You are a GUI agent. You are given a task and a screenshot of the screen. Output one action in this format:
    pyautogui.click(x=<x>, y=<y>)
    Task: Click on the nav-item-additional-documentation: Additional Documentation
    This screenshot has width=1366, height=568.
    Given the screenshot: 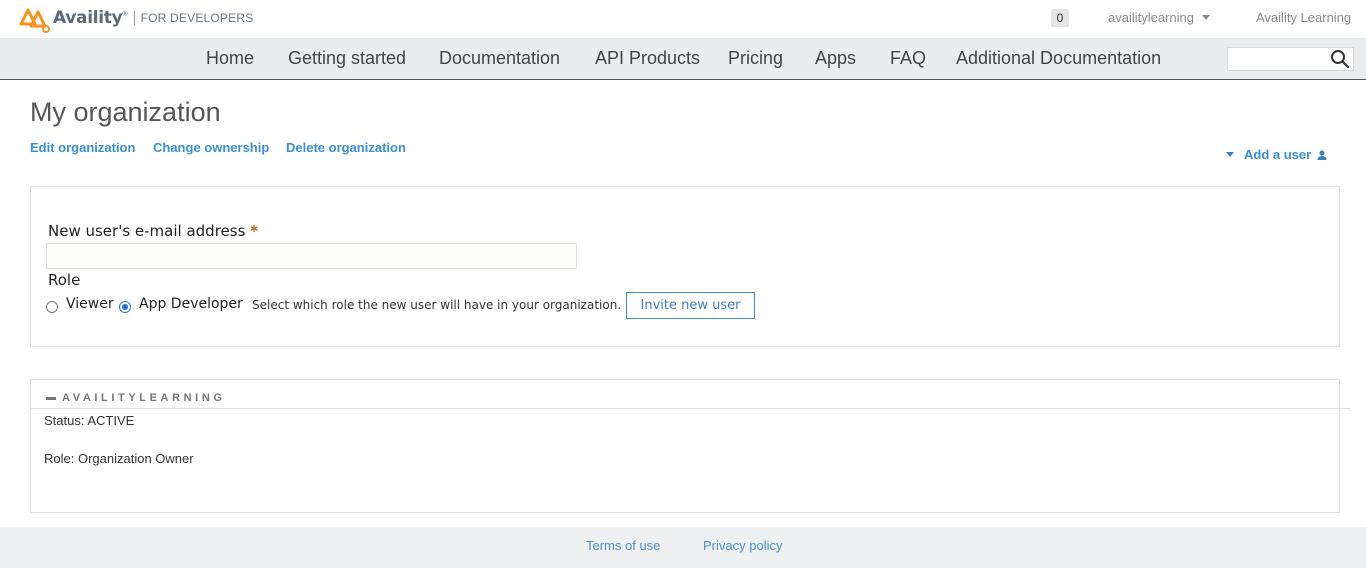 What is the action you would take?
    pyautogui.click(x=1058, y=58)
    